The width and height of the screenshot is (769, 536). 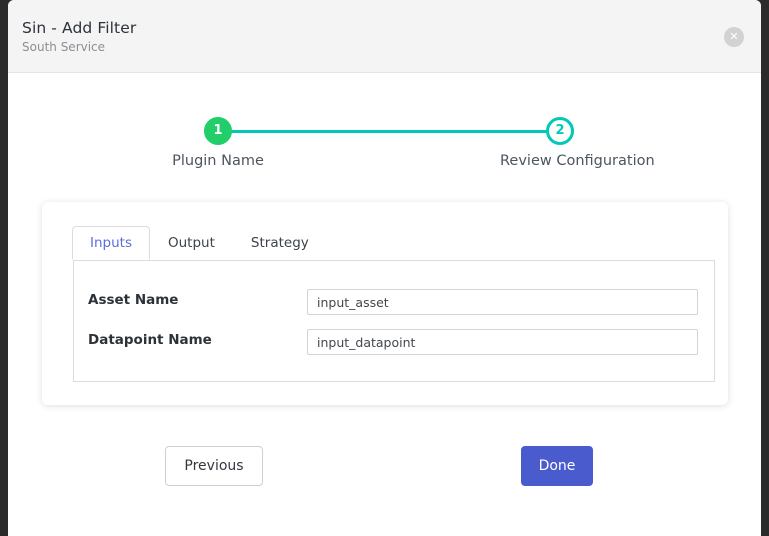 What do you see at coordinates (111, 243) in the screenshot?
I see `tab-inputs: Inputs` at bounding box center [111, 243].